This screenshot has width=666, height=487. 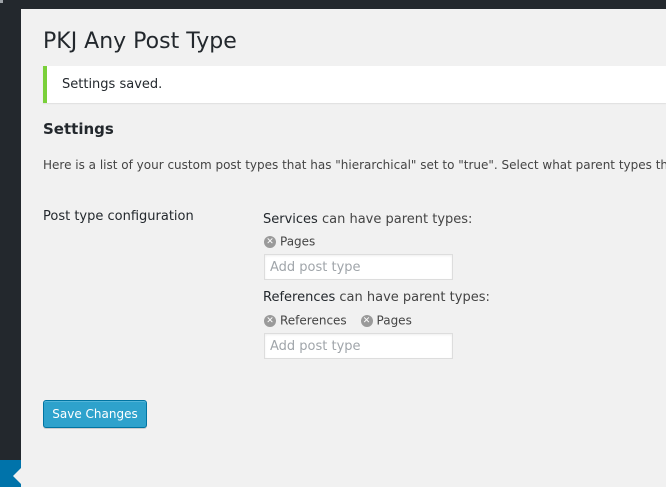 What do you see at coordinates (78, 129) in the screenshot?
I see `settings-heading: Settings` at bounding box center [78, 129].